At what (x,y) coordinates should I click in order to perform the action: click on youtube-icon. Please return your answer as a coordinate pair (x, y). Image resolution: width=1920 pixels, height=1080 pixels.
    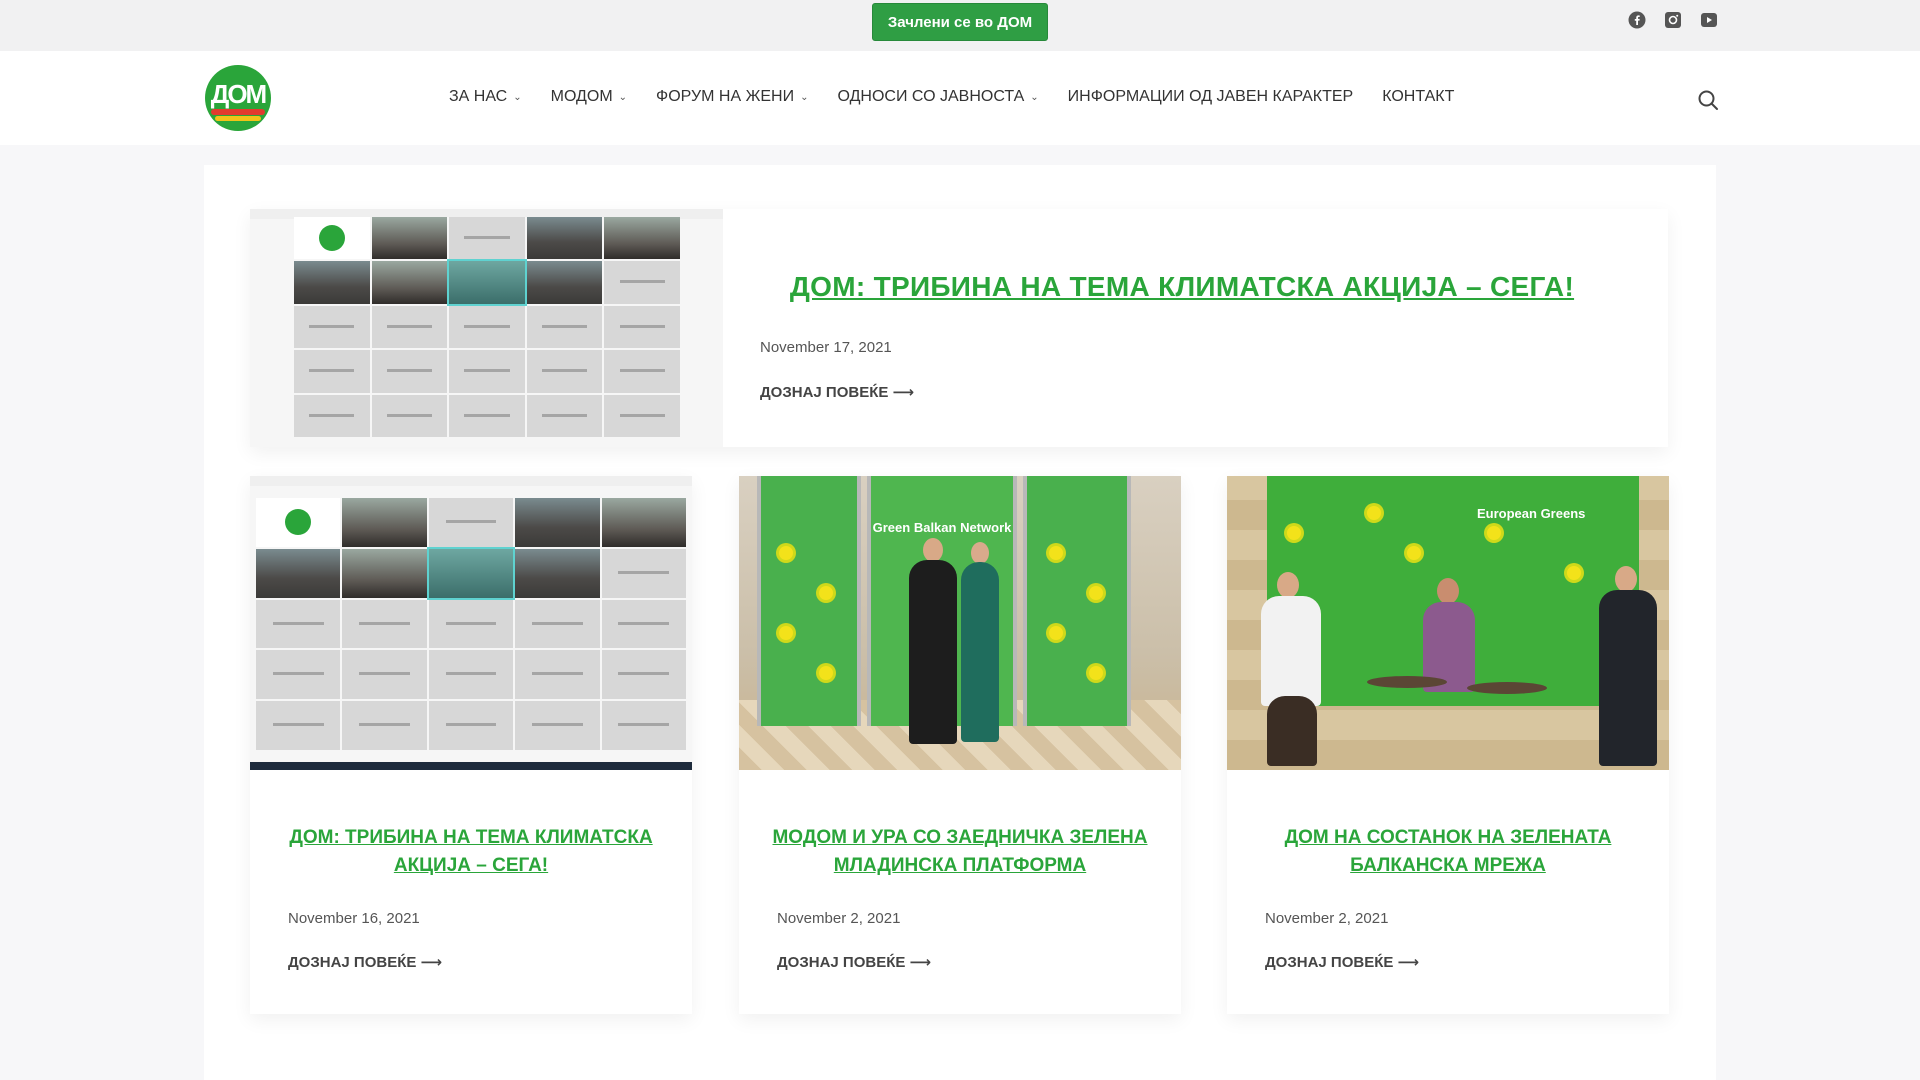
    Looking at the image, I should click on (1709, 20).